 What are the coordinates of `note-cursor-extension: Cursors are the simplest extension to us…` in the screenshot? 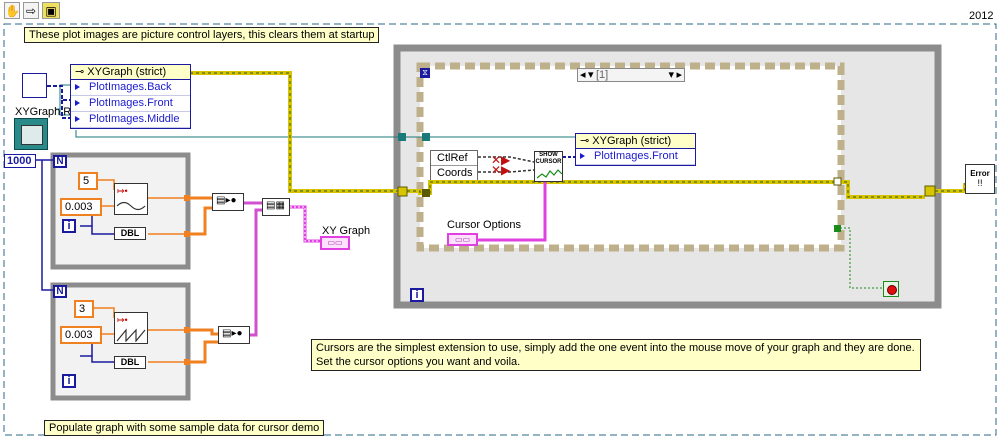 It's located at (616, 355).